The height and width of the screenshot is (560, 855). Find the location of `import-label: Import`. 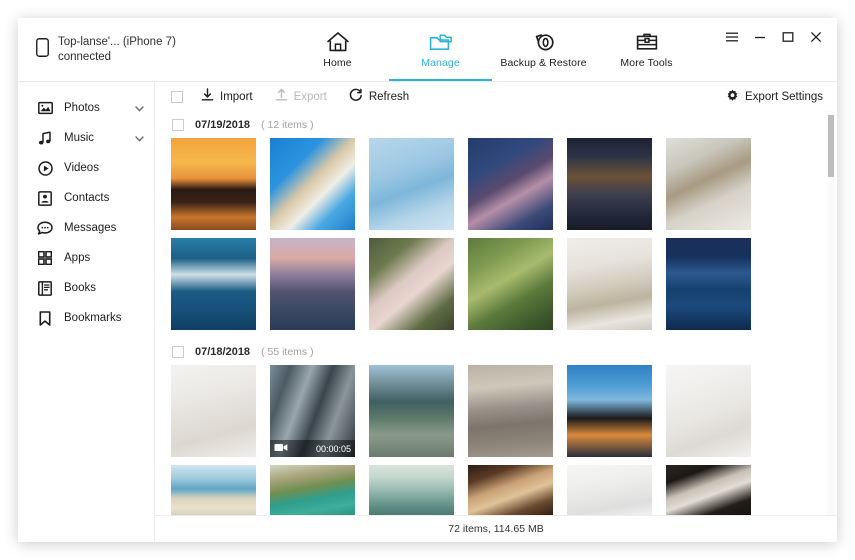

import-label: Import is located at coordinates (236, 96).